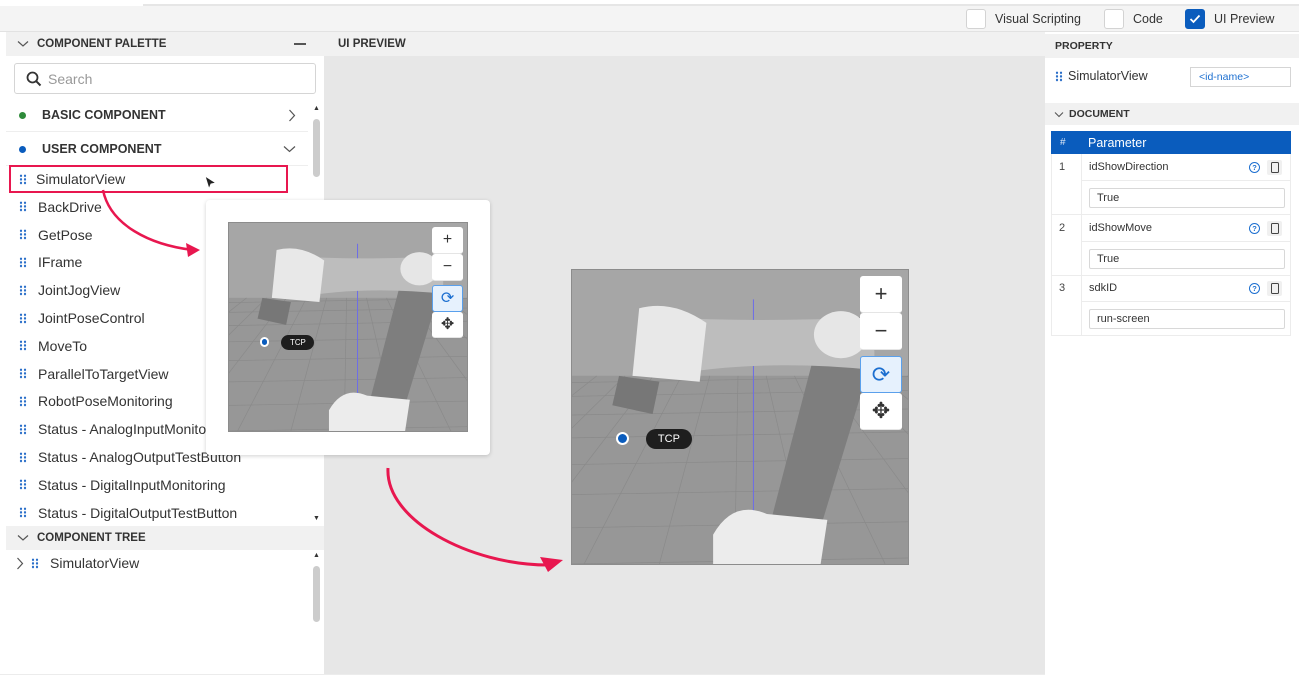  What do you see at coordinates (69, 179) in the screenshot?
I see `palette-item: SimulatorView` at bounding box center [69, 179].